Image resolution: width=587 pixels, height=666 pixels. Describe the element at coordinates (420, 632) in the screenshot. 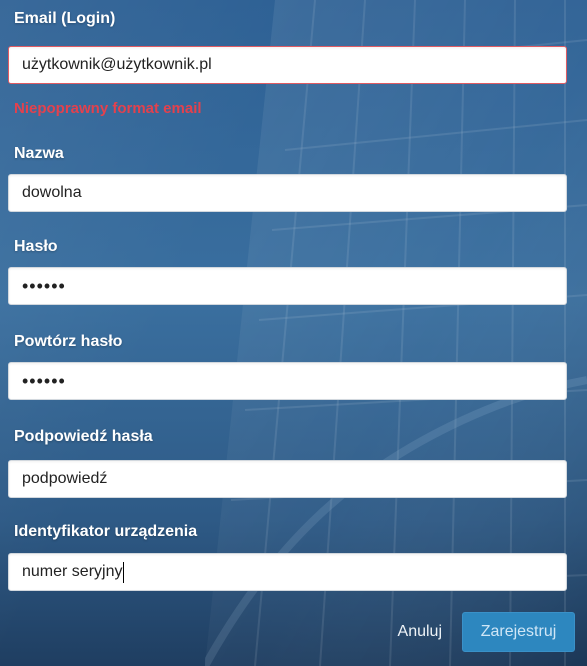

I see `cancel-button: Anuluj` at that location.